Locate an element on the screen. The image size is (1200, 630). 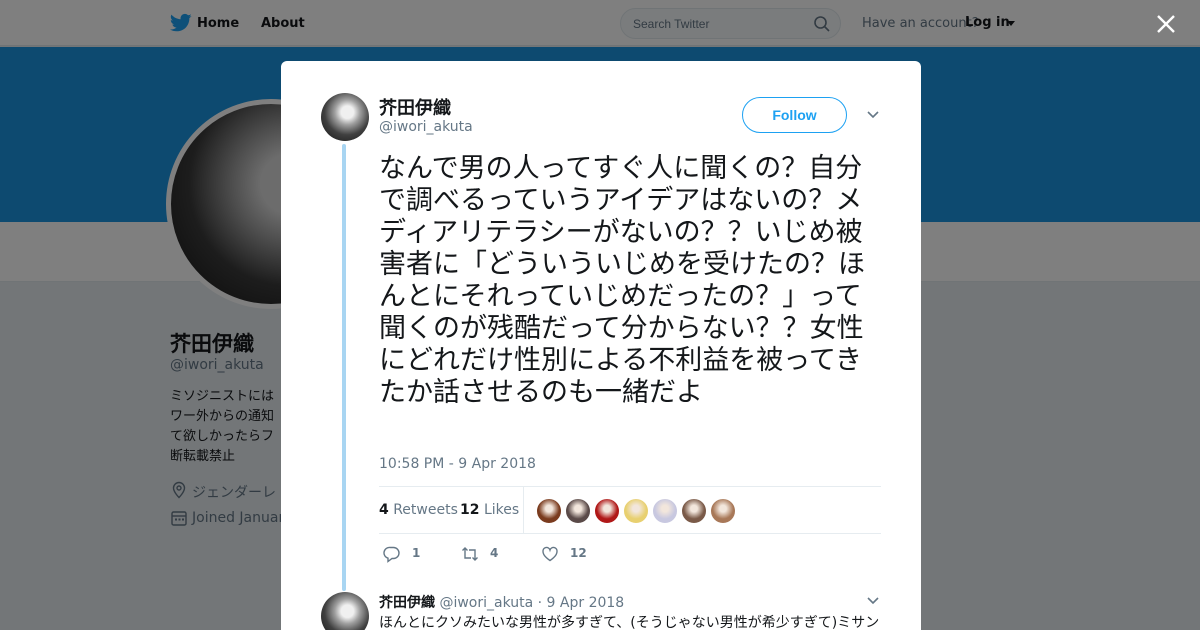
retweets-count: 4 is located at coordinates (384, 510).